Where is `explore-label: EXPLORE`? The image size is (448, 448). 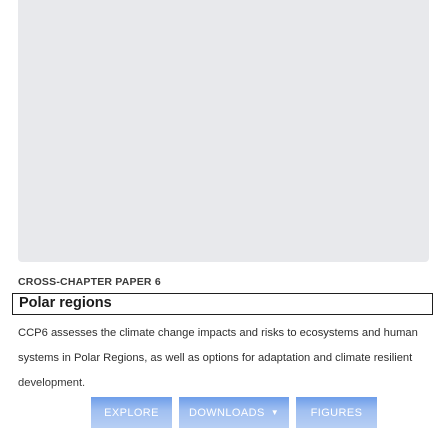 explore-label: EXPLORE is located at coordinates (131, 412).